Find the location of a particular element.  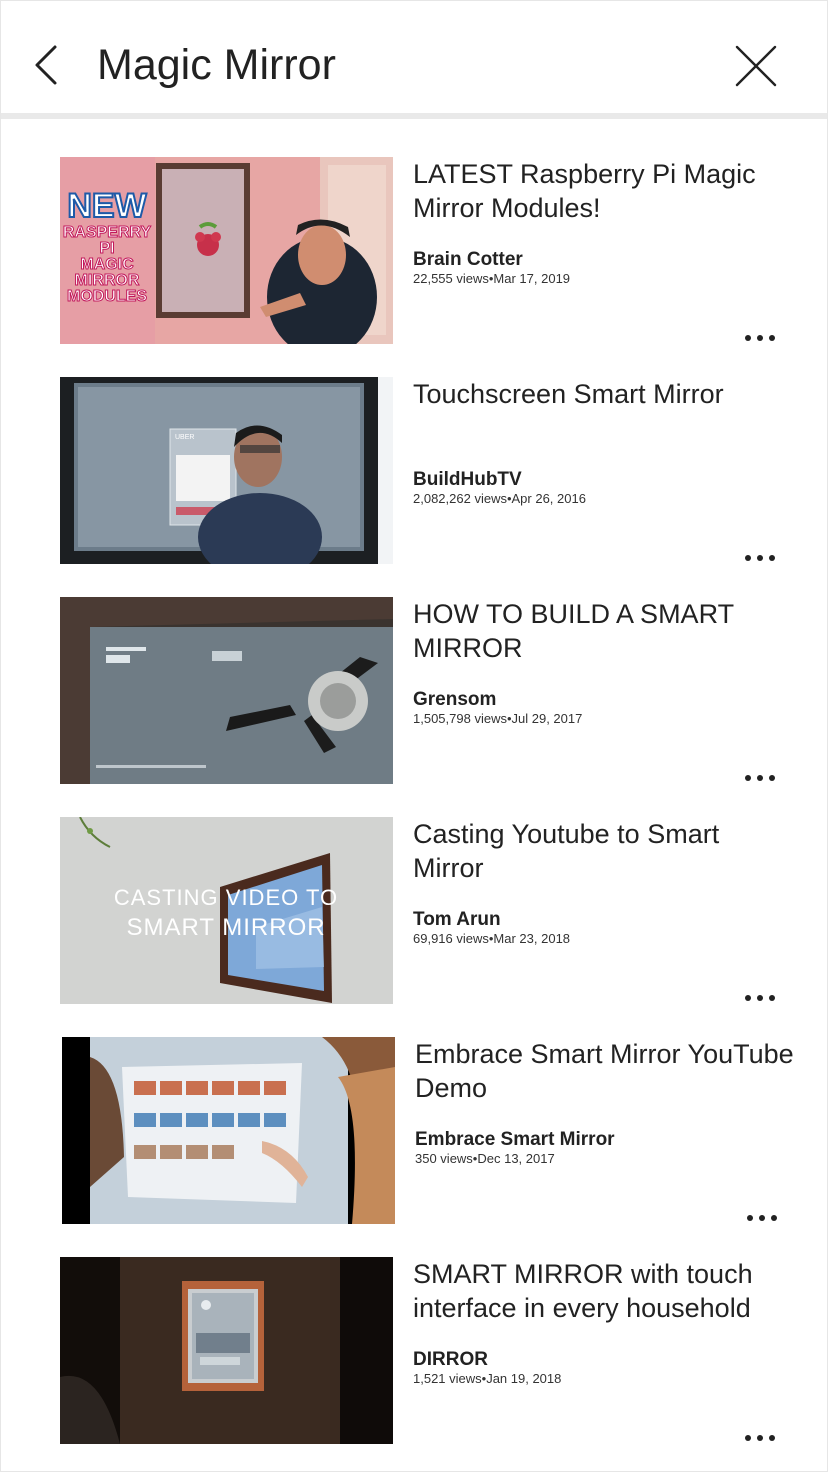

channel-name: BuildHubTV is located at coordinates (467, 479).